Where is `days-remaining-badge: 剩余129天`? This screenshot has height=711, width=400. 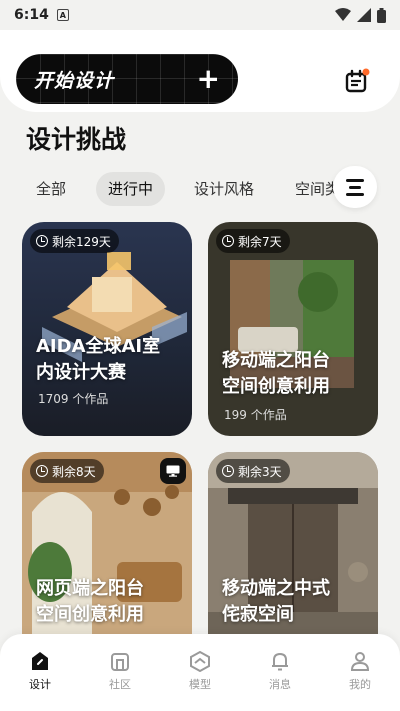 days-remaining-badge: 剩余129天 is located at coordinates (74, 241).